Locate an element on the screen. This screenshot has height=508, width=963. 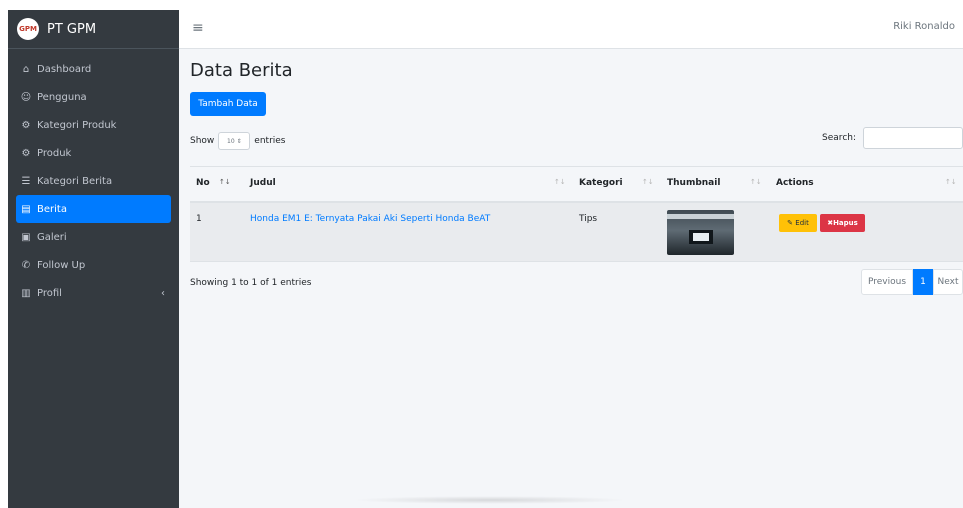
sidebar-item-label: Galeri is located at coordinates (52, 237).